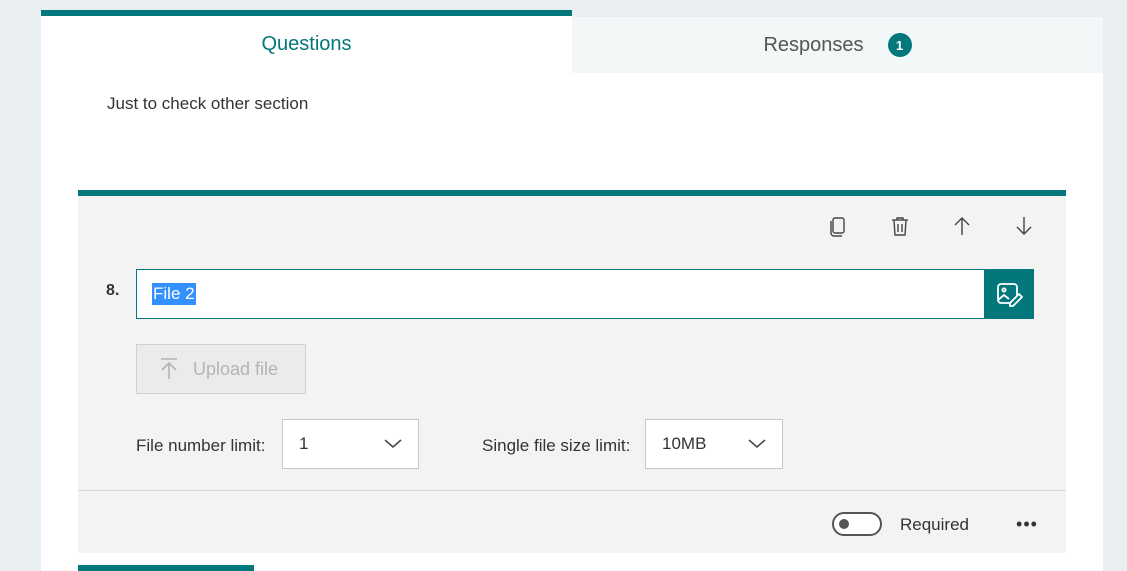 Image resolution: width=1127 pixels, height=571 pixels. I want to click on file-number-limit-select: 1, so click(350, 444).